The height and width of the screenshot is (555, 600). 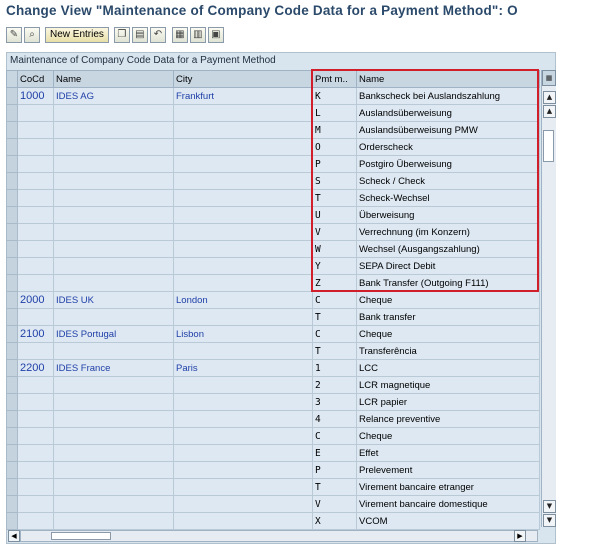 What do you see at coordinates (139, 35) in the screenshot?
I see `delete-icon: ▤` at bounding box center [139, 35].